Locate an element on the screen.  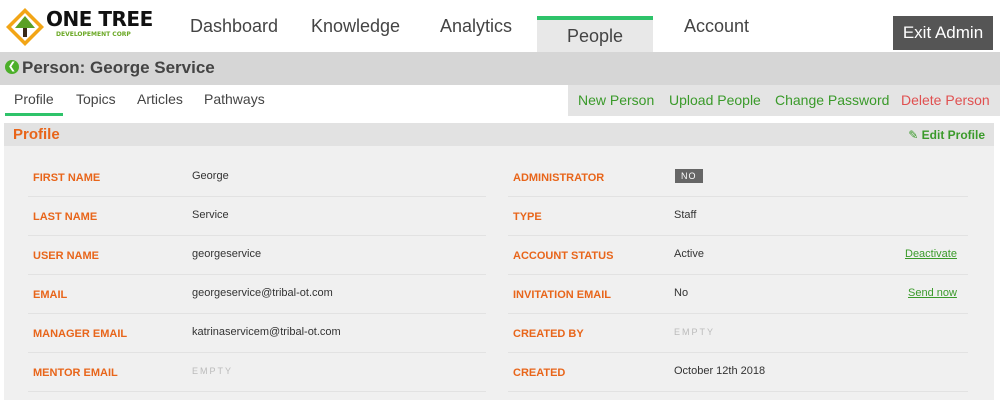
nav-analytics: Analytics is located at coordinates (476, 34).